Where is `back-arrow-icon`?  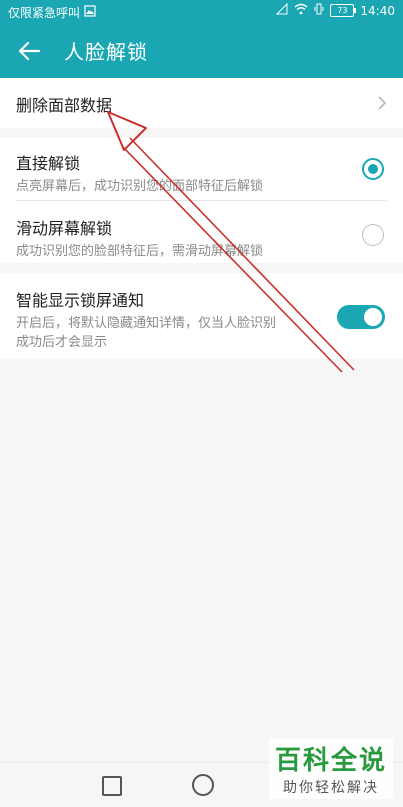 back-arrow-icon is located at coordinates (29, 51).